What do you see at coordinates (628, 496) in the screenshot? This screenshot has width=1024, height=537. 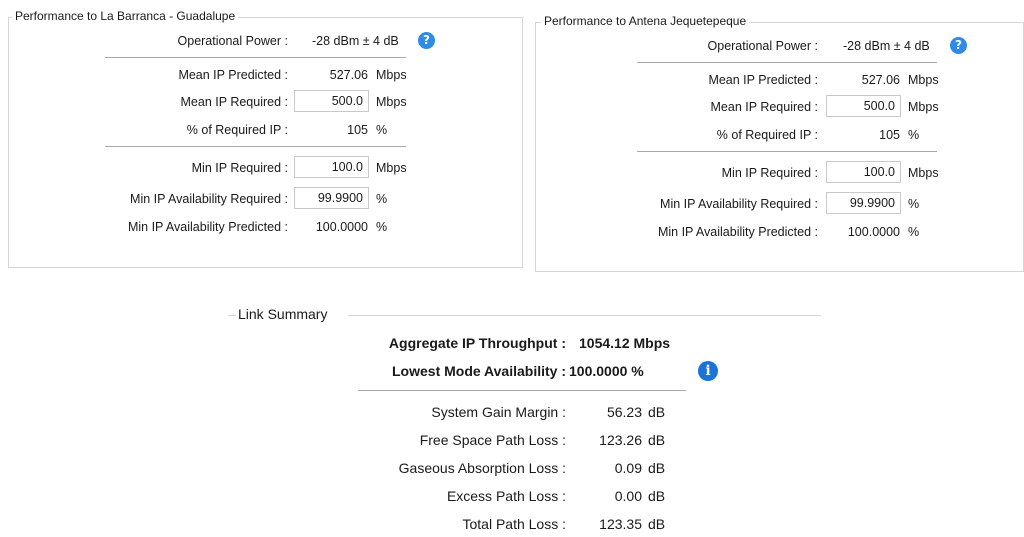 I see `excess-path-loss-value: 0.00` at bounding box center [628, 496].